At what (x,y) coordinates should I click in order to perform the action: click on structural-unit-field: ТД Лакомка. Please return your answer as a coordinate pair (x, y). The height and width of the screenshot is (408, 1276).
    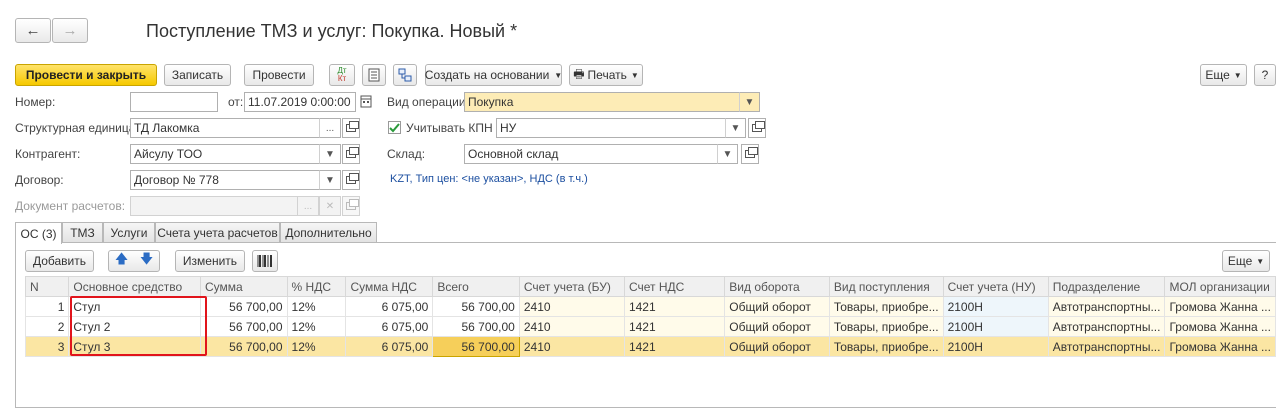
    Looking at the image, I should click on (225, 128).